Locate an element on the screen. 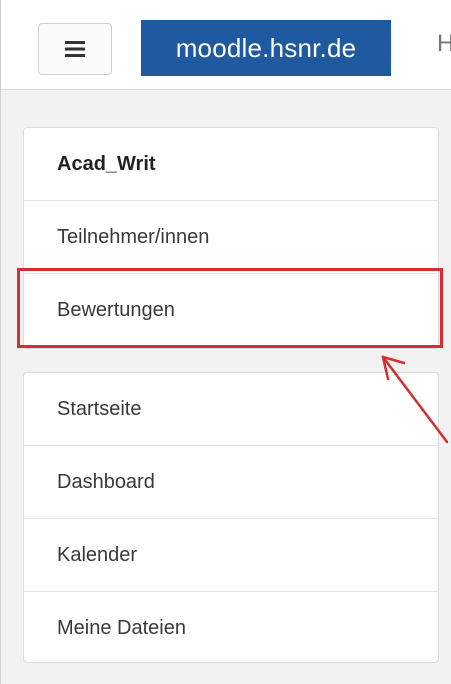 The height and width of the screenshot is (684, 451). nav-item-participants: Teilnehmer/innen is located at coordinates (231, 237).